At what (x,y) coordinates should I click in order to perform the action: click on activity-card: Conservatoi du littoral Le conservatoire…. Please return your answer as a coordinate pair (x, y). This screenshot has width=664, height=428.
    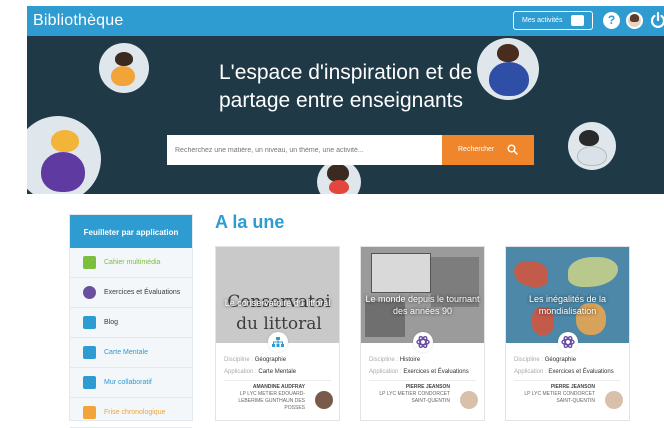
    Looking at the image, I should click on (277, 333).